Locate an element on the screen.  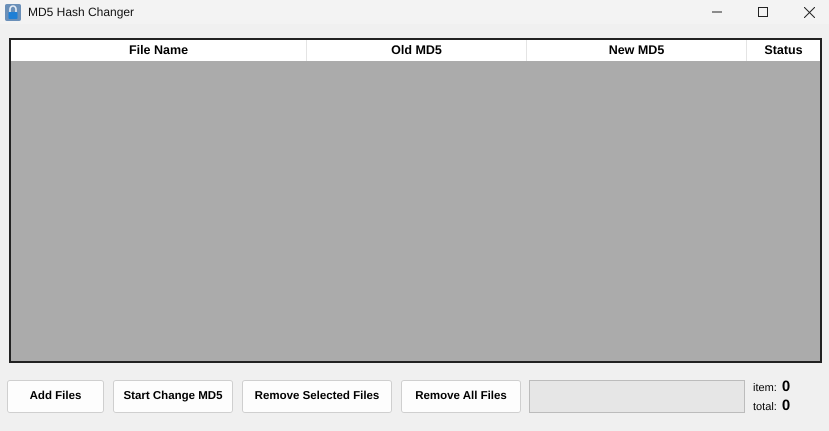
counter-label: total: is located at coordinates (765, 407).